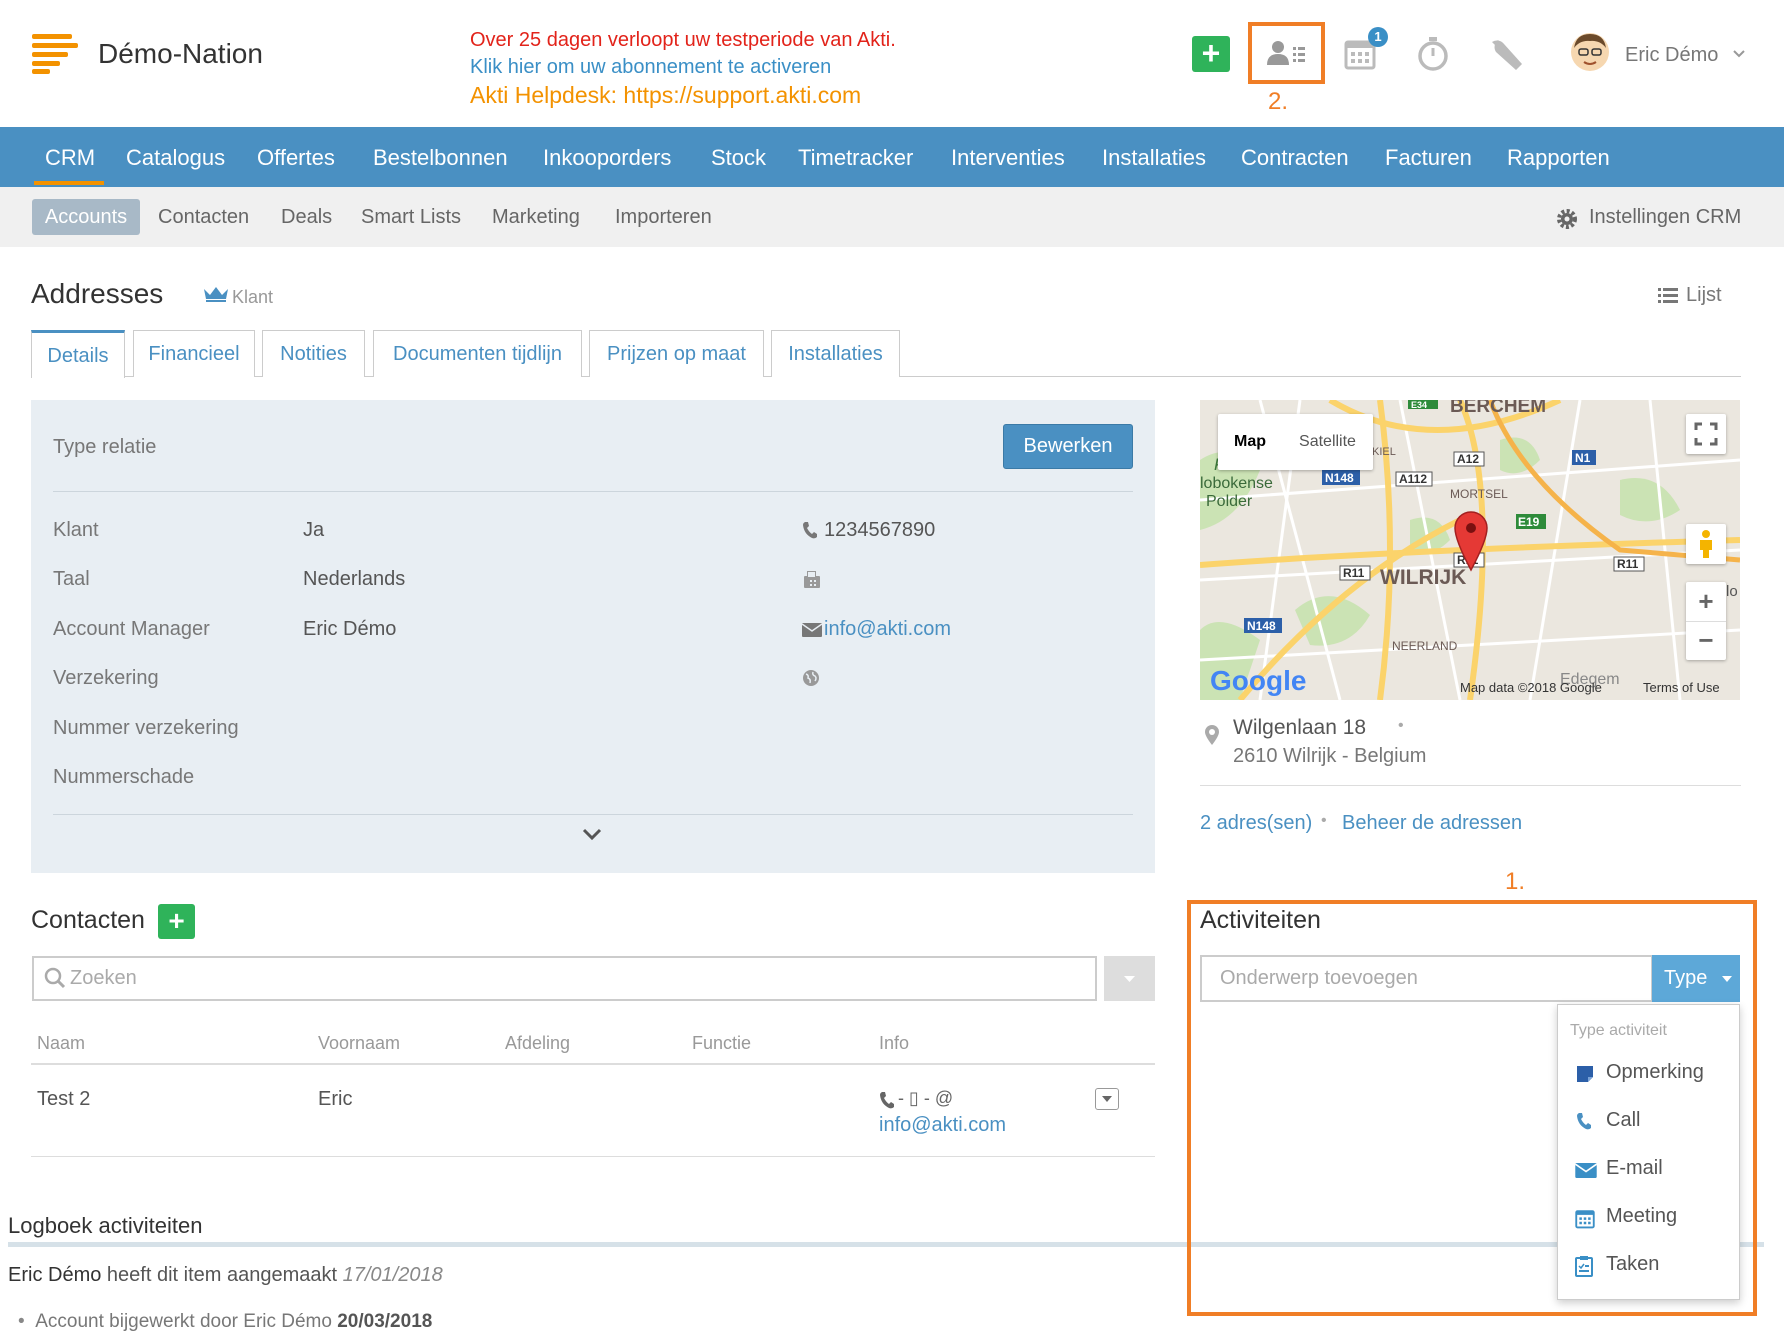 This screenshot has width=1784, height=1338. I want to click on subnav-smart-lists: Smart Lists, so click(411, 217).